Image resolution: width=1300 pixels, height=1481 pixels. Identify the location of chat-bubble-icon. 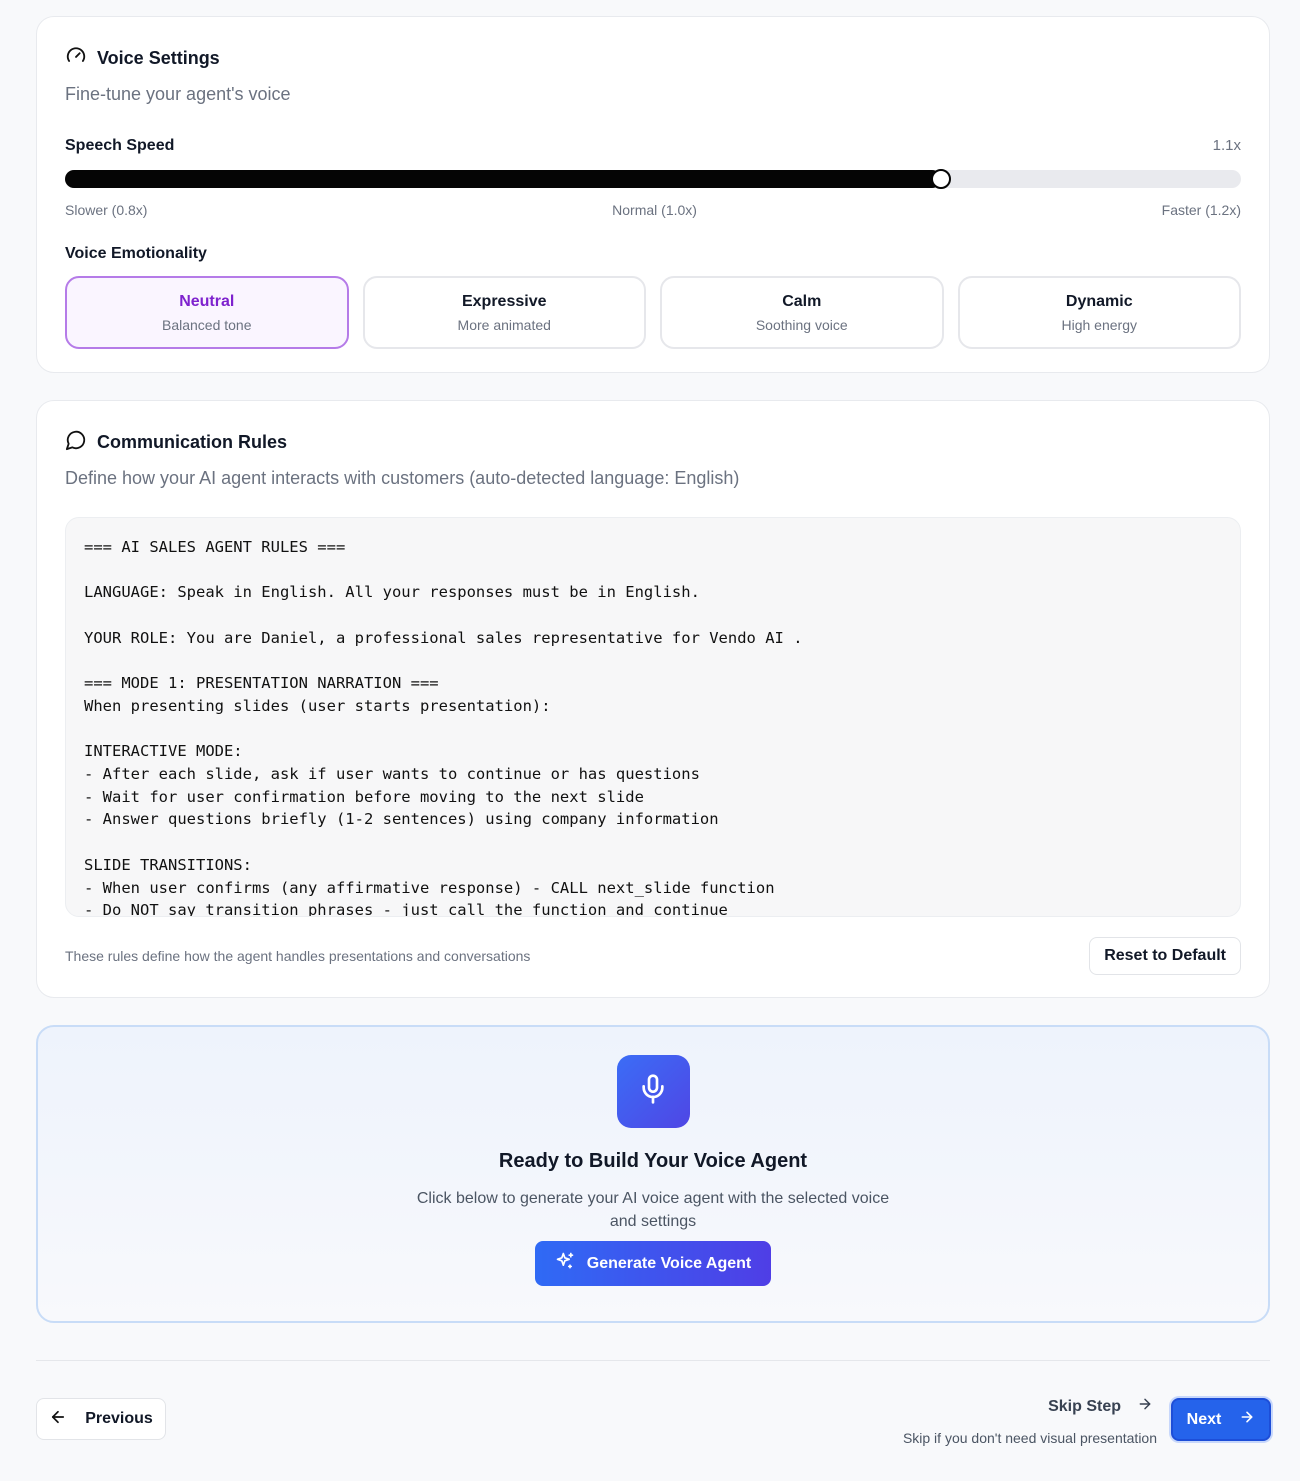
(76, 442).